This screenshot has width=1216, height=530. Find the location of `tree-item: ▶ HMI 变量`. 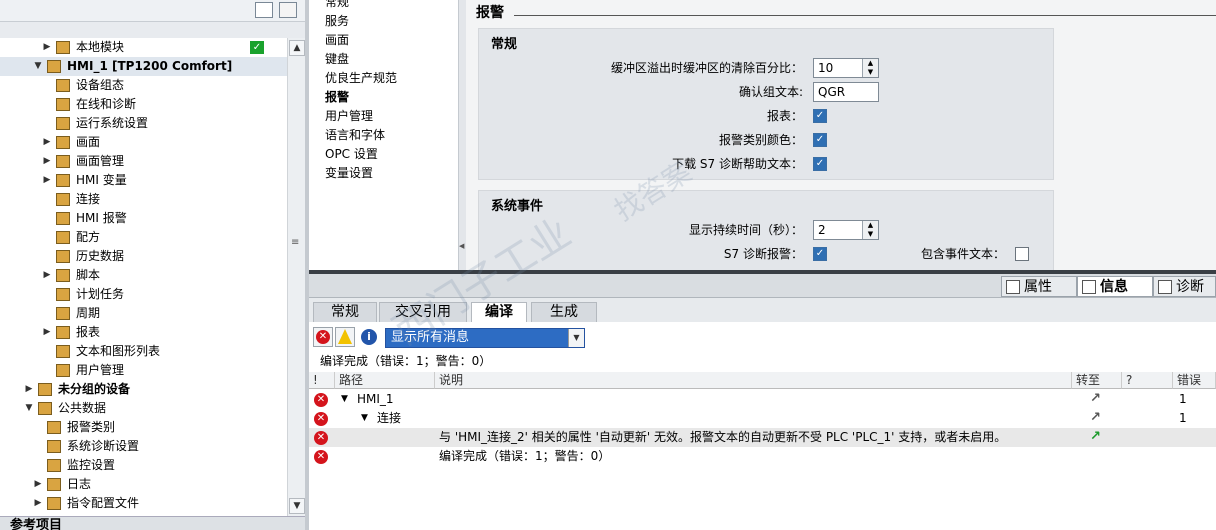

tree-item: ▶ HMI 变量 is located at coordinates (143, 180).